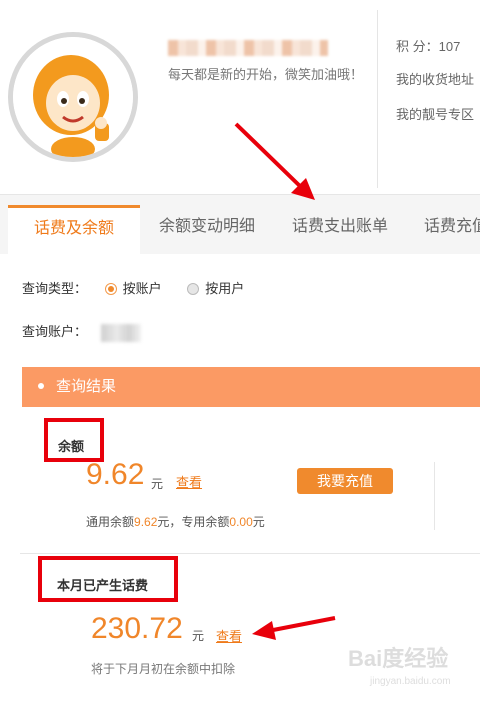  Describe the element at coordinates (74, 440) in the screenshot. I see `annotation-box-balance` at that location.